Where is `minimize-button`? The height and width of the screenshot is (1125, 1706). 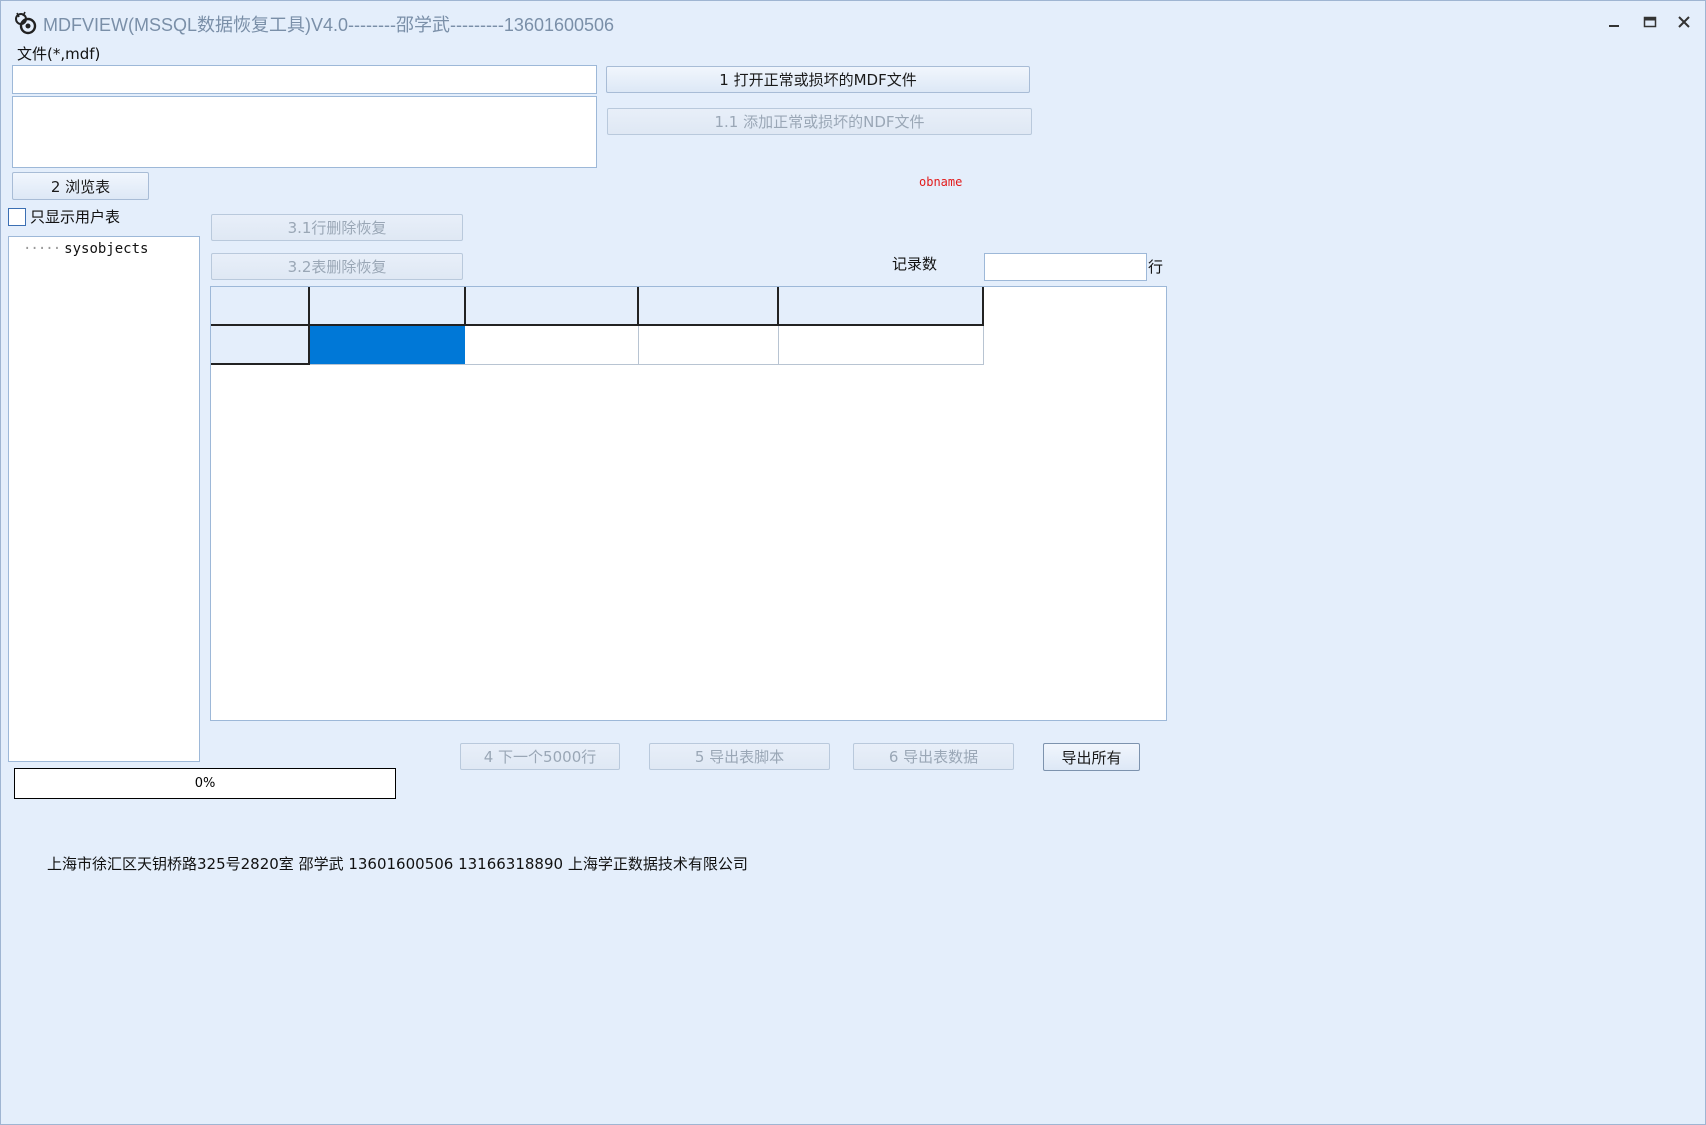 minimize-button is located at coordinates (1614, 22).